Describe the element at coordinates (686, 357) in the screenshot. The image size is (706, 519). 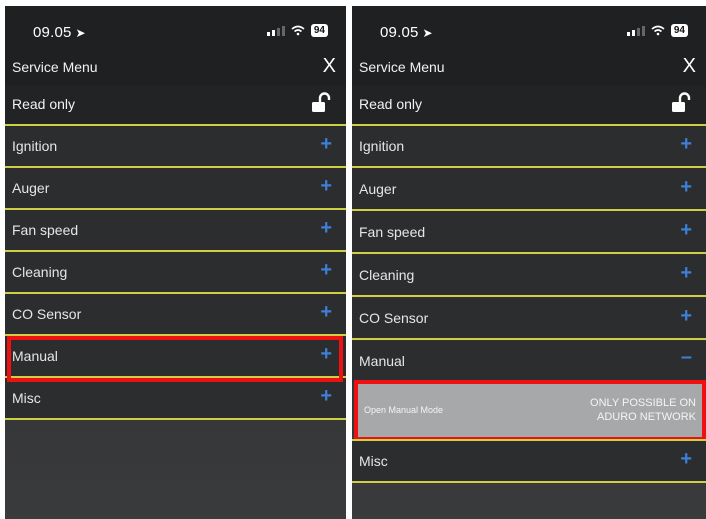
I see `minus-icon: –` at that location.